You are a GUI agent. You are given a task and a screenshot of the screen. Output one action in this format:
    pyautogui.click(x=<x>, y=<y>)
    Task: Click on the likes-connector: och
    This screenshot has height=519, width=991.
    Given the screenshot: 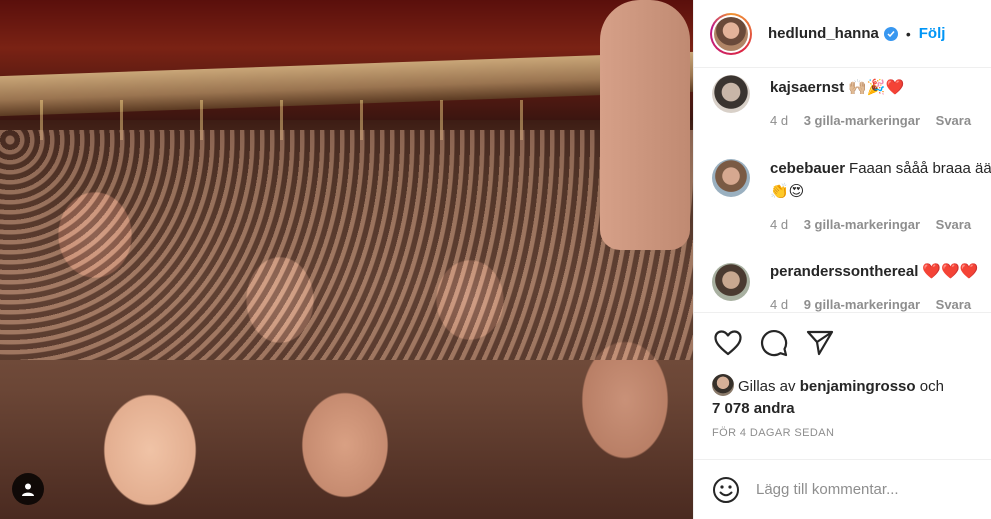 What is the action you would take?
    pyautogui.click(x=931, y=386)
    